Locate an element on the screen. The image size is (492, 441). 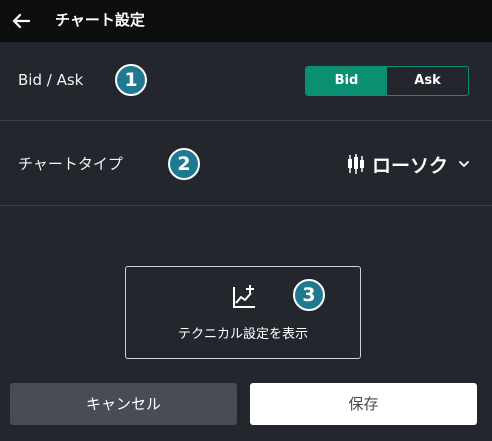
chart-type-label: チャートタイプ is located at coordinates (70, 164).